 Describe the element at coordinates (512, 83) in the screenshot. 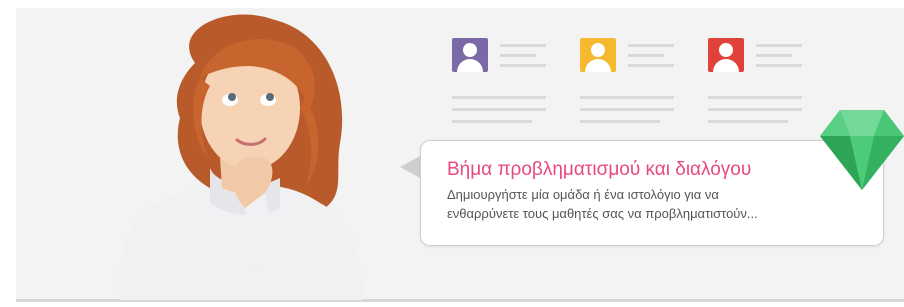

I see `profile-card-purple` at that location.